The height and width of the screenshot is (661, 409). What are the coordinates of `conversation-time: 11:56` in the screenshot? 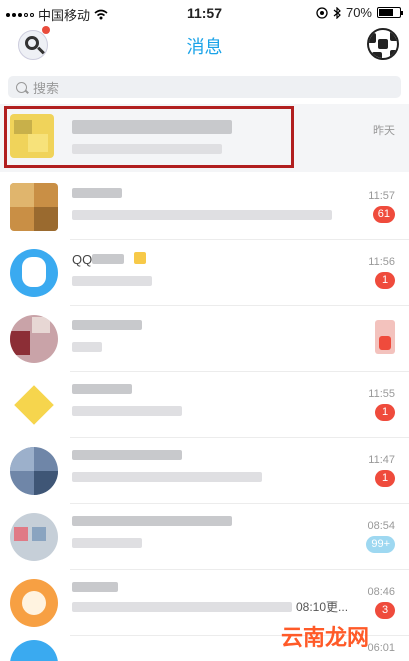 It's located at (381, 262).